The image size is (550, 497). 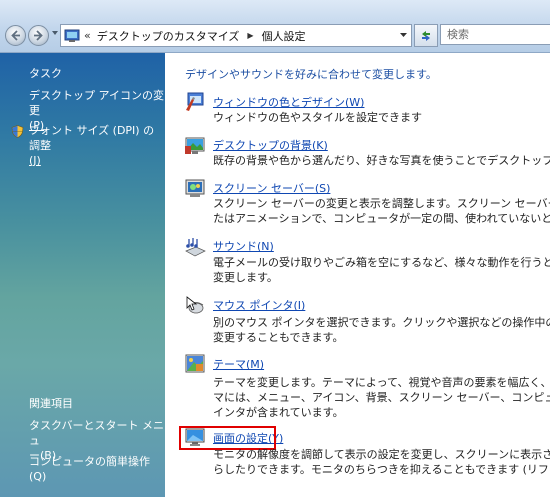 What do you see at coordinates (89, 469) in the screenshot?
I see `related-label-line1: コンピュータの簡単操作(Q)` at bounding box center [89, 469].